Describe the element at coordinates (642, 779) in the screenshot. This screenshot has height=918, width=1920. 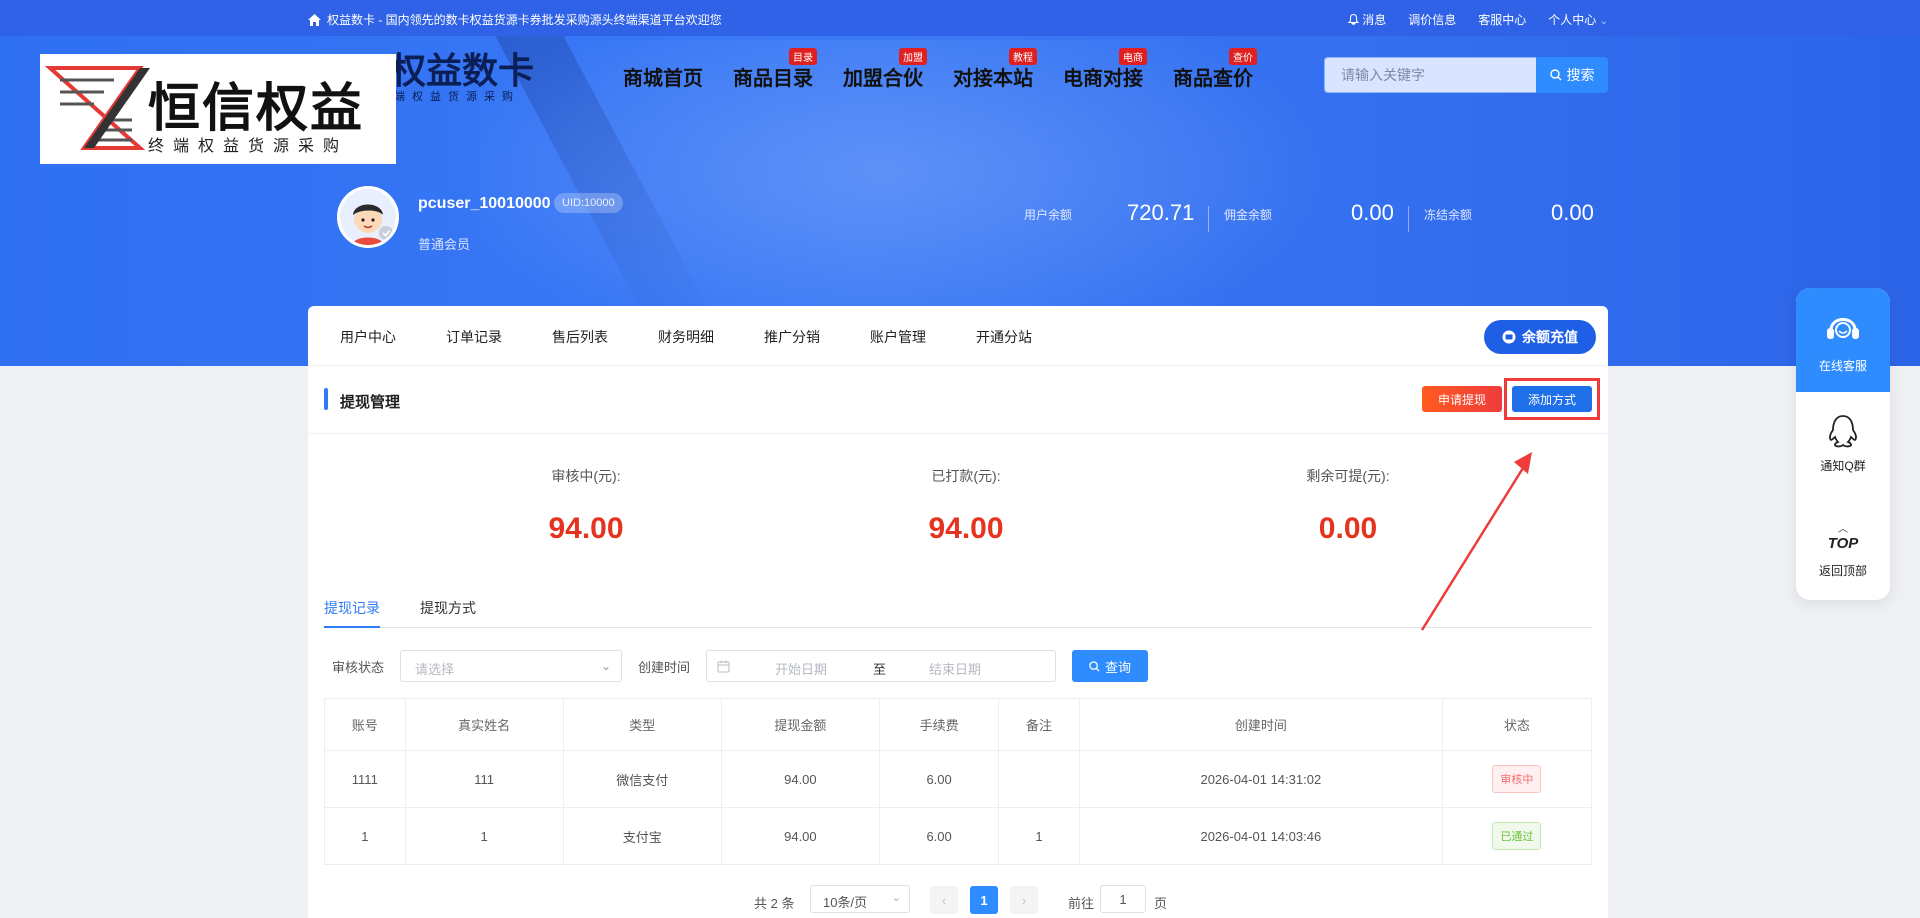
I see `cell-type: 微信支付` at that location.